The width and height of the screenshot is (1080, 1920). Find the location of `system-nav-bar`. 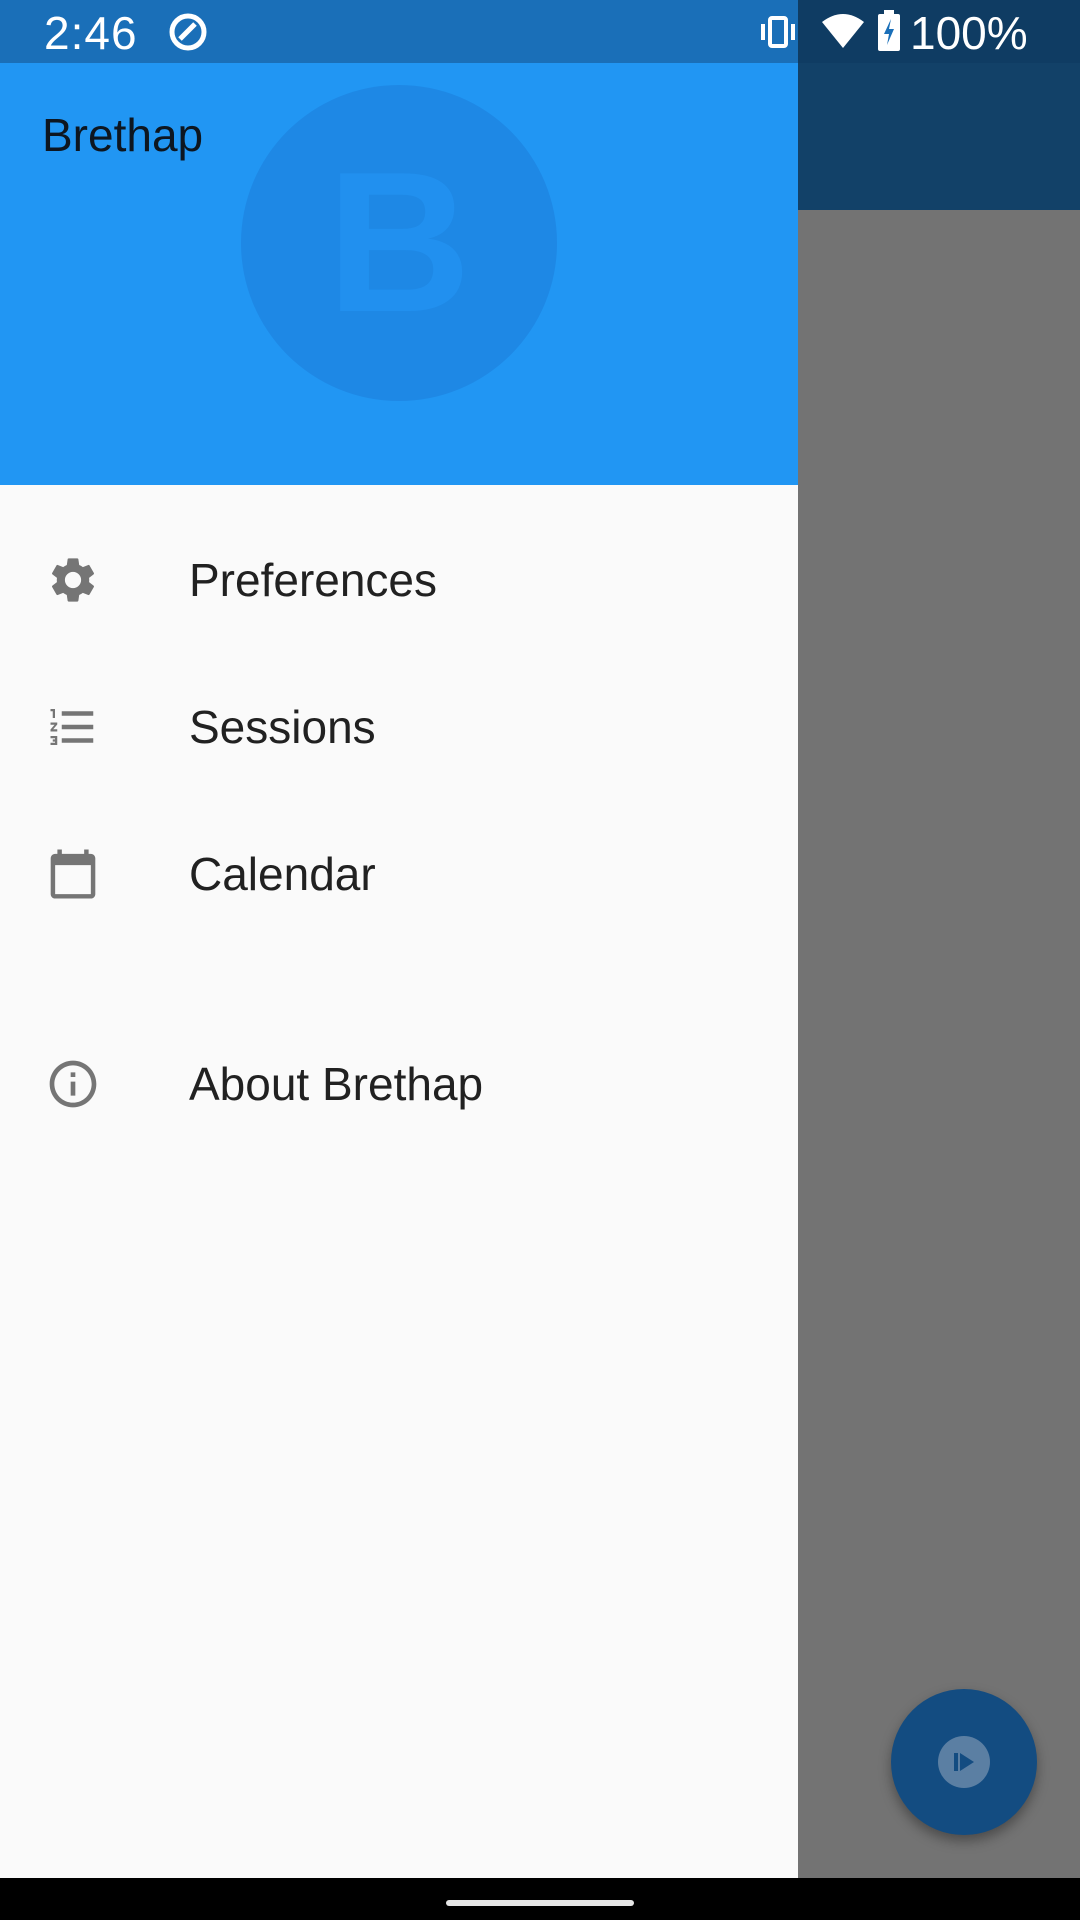

system-nav-bar is located at coordinates (540, 1899).